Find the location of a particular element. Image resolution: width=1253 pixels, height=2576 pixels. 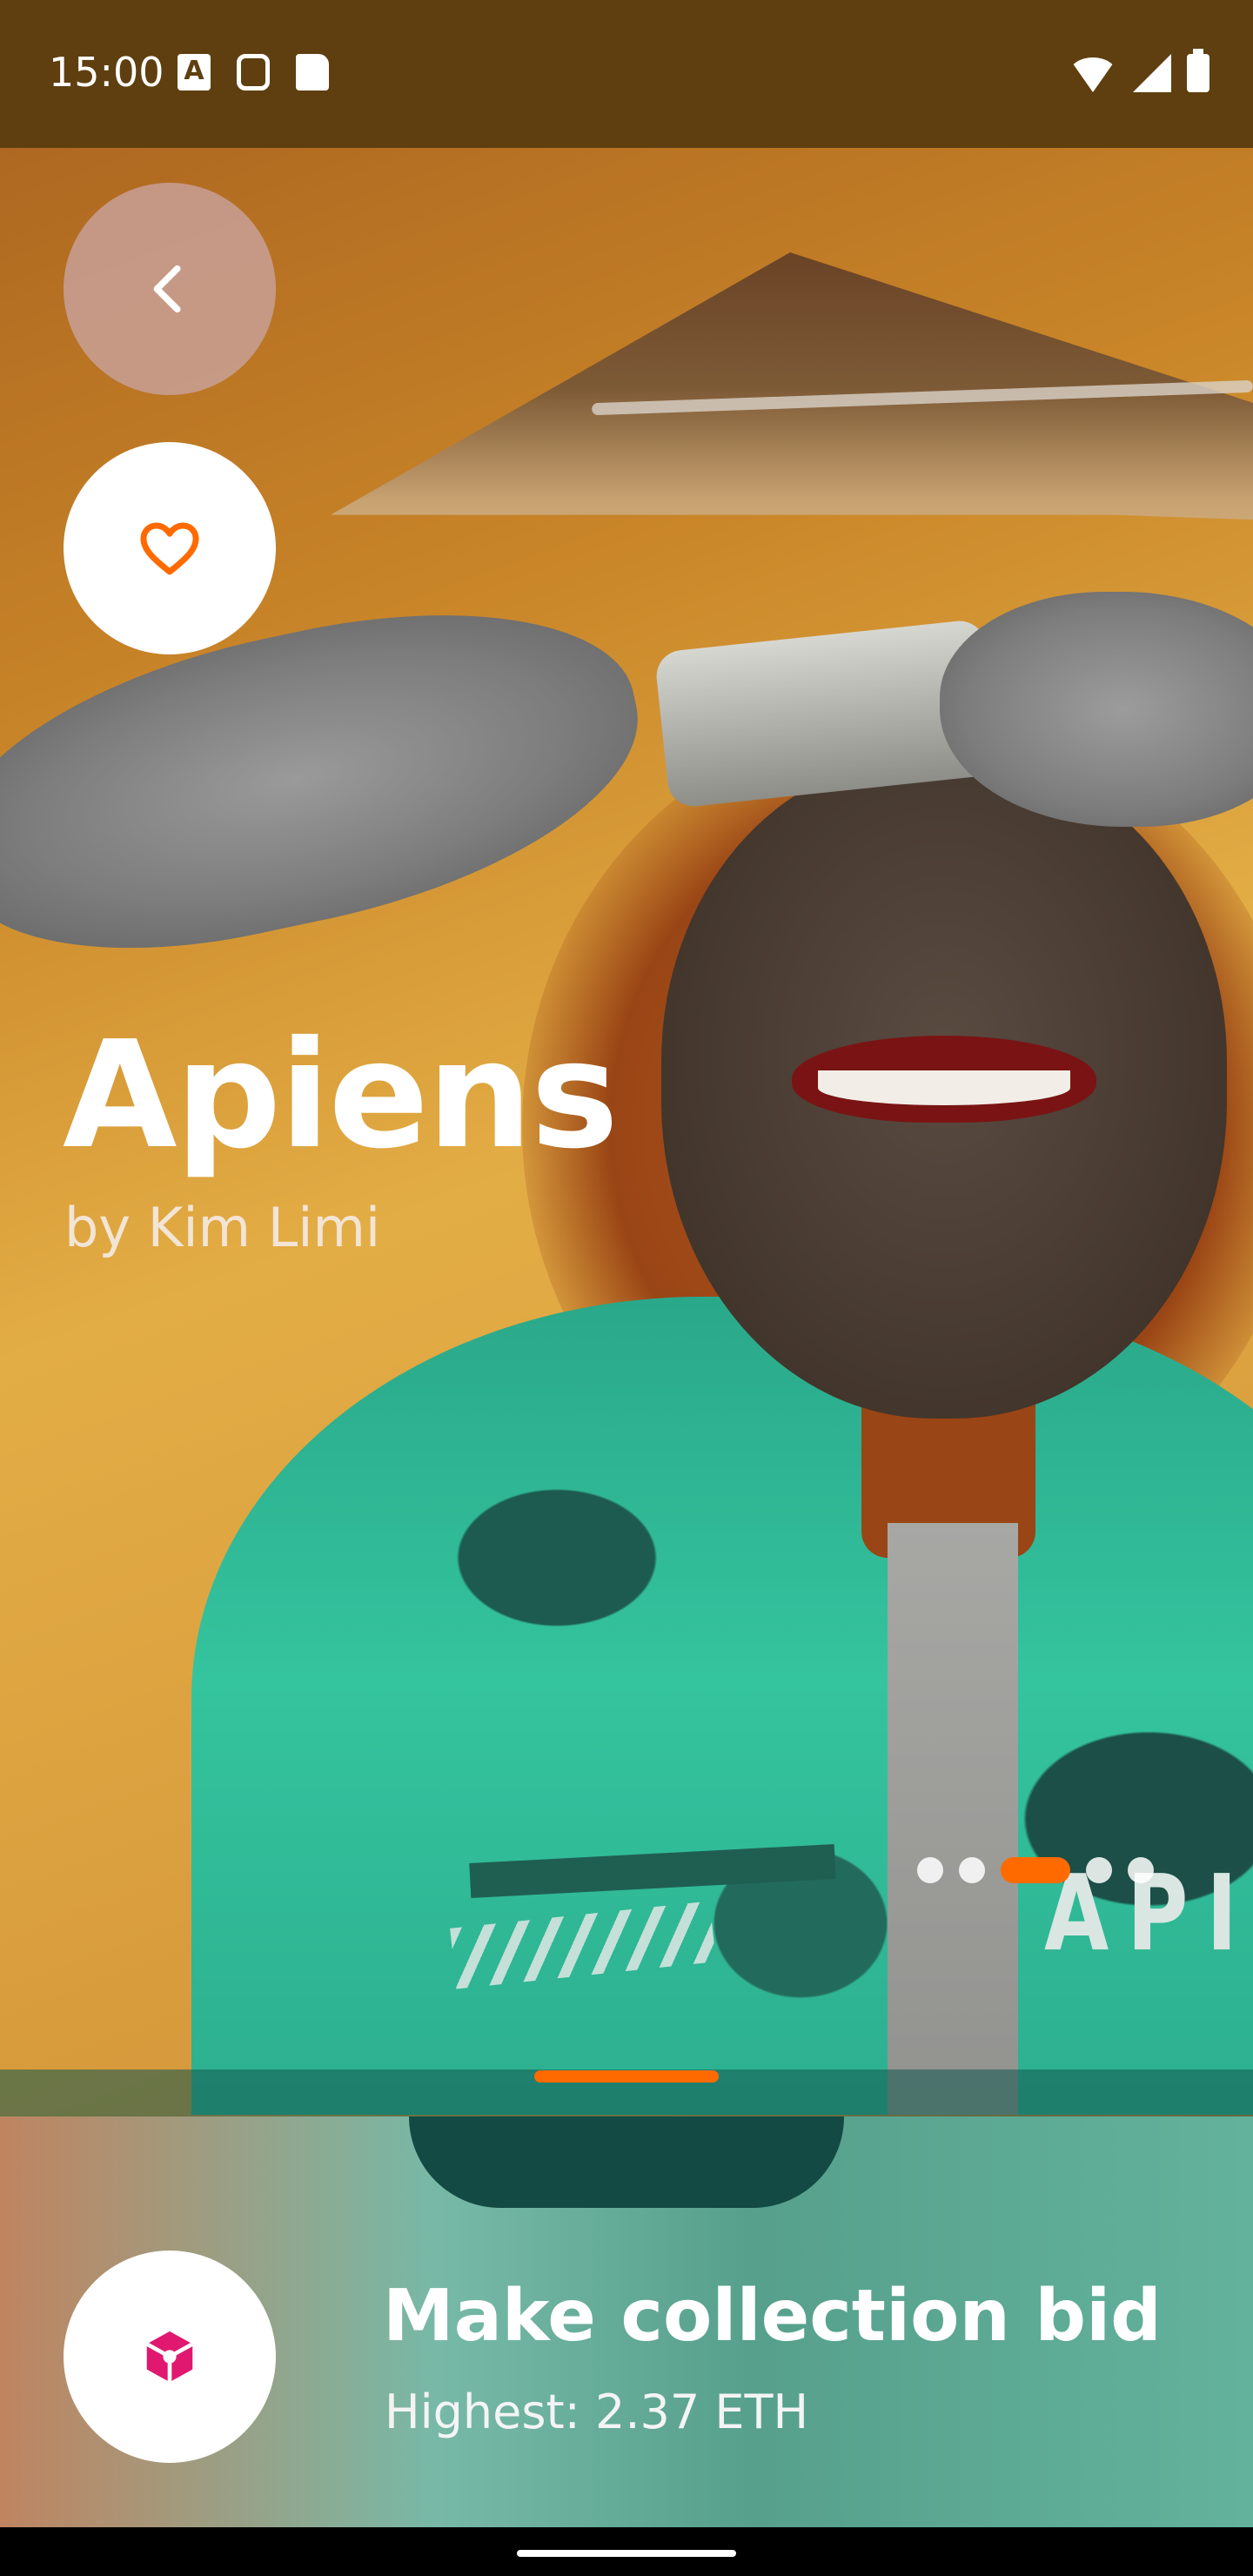

wifi-icon is located at coordinates (1093, 74).